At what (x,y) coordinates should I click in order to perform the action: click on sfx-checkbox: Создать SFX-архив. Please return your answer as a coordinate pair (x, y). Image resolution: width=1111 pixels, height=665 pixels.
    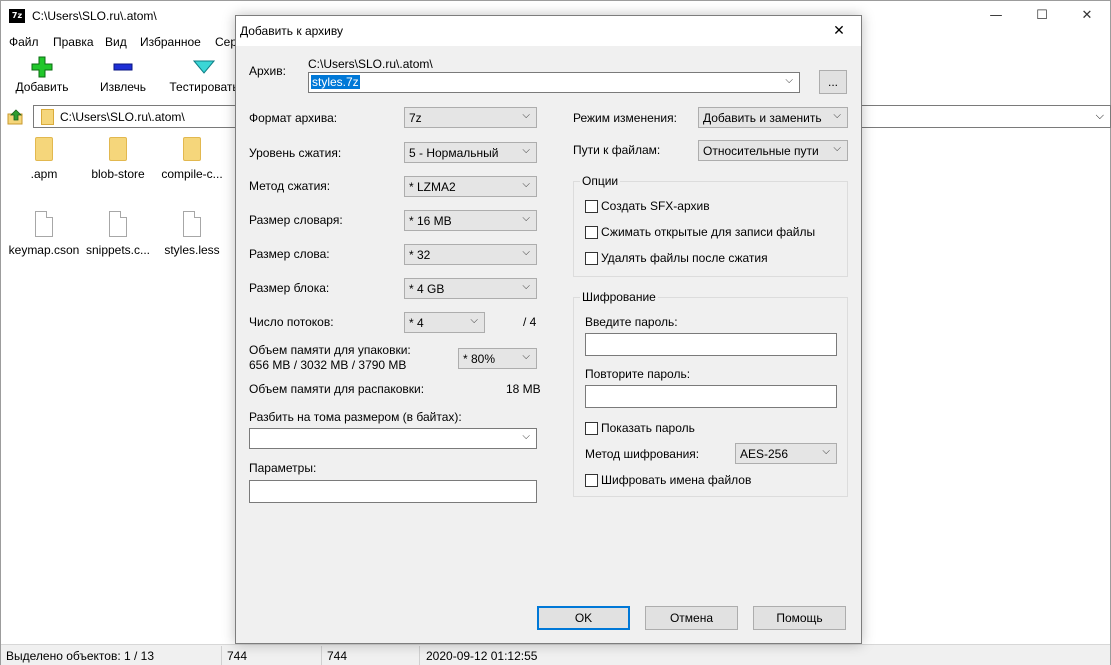
    Looking at the image, I should click on (647, 206).